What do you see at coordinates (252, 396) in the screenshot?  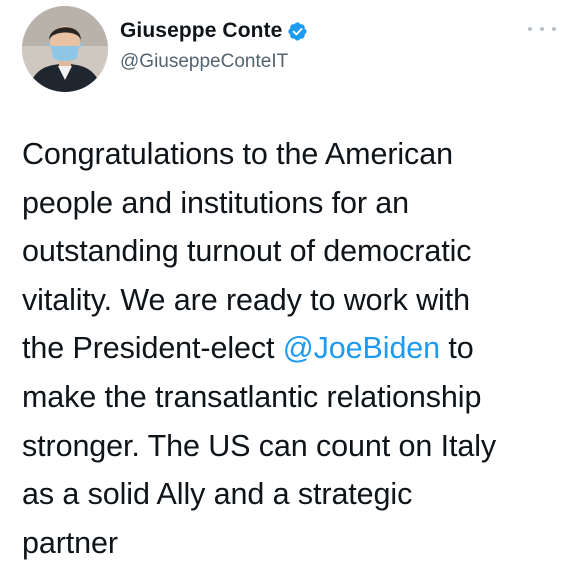 I see `tweet-text-line: make the transatlantic relationship` at bounding box center [252, 396].